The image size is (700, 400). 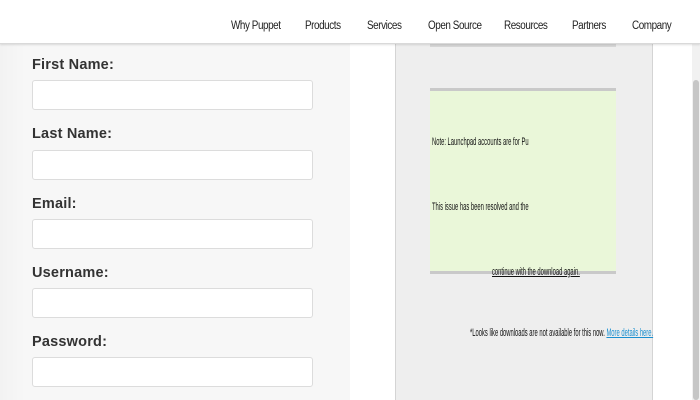 I want to click on nav-item-services: Services, so click(x=384, y=26).